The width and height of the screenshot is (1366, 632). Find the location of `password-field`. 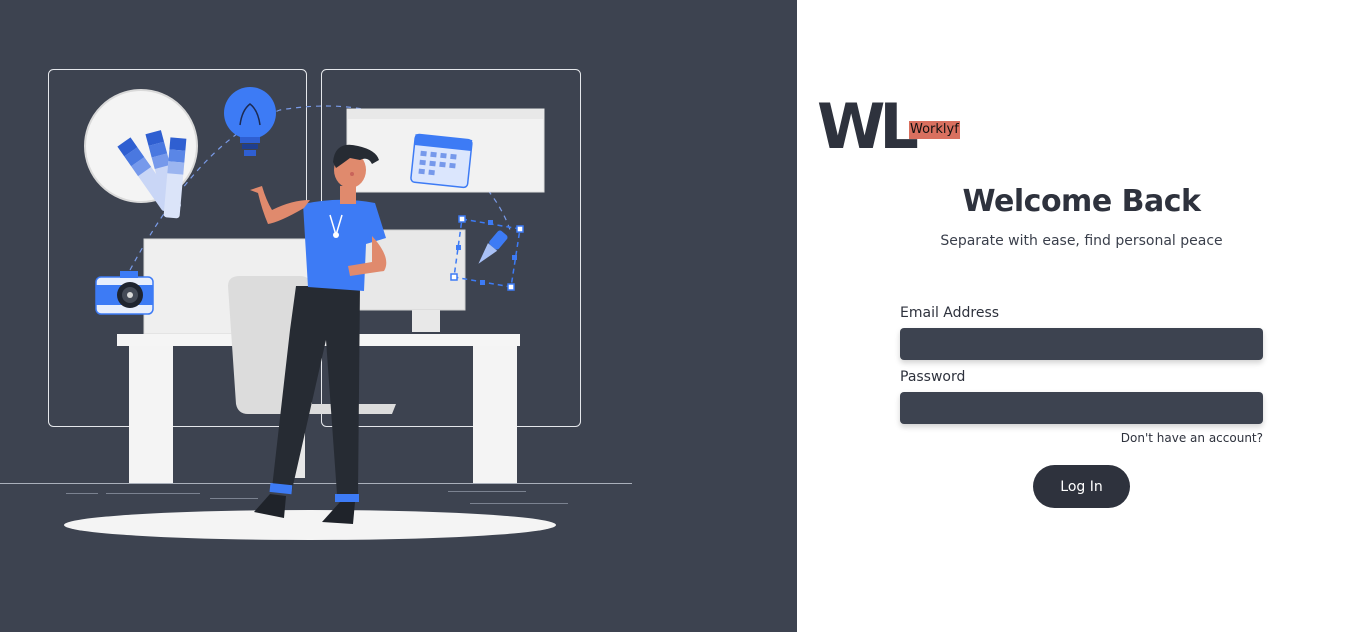

password-field is located at coordinates (1081, 408).